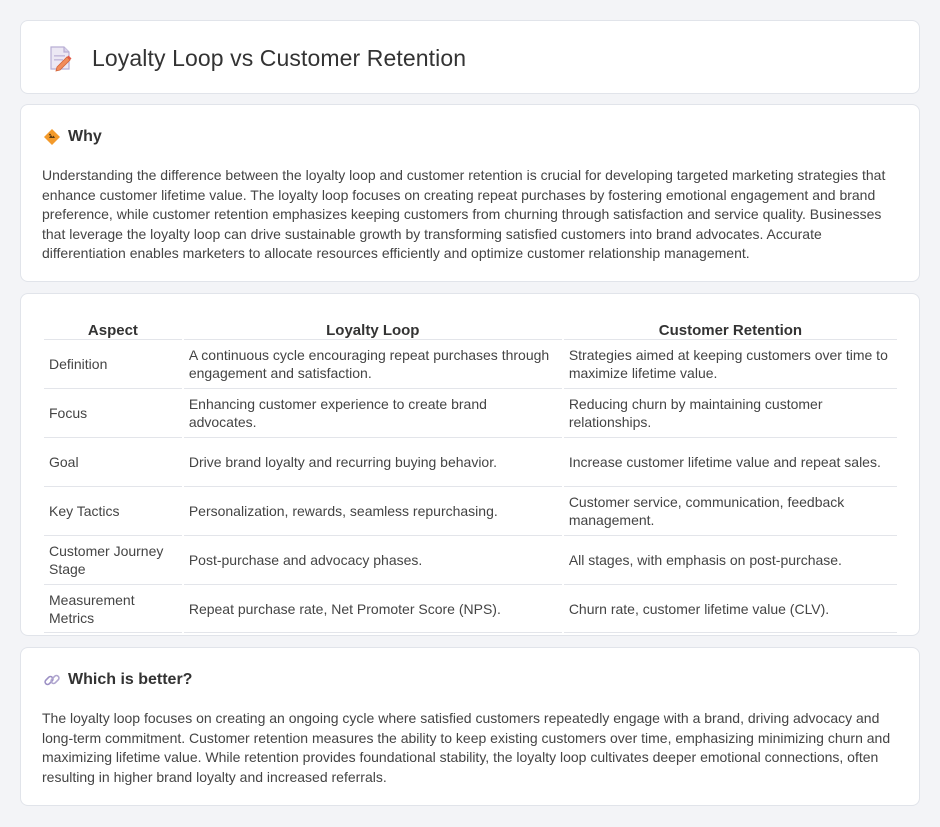 This screenshot has width=940, height=827. Describe the element at coordinates (60, 58) in the screenshot. I see `document-pencil-icon` at that location.